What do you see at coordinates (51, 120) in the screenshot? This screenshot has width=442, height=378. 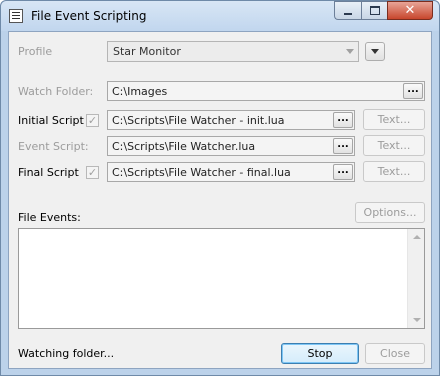 I see `initial-script-label: Initial Script` at bounding box center [51, 120].